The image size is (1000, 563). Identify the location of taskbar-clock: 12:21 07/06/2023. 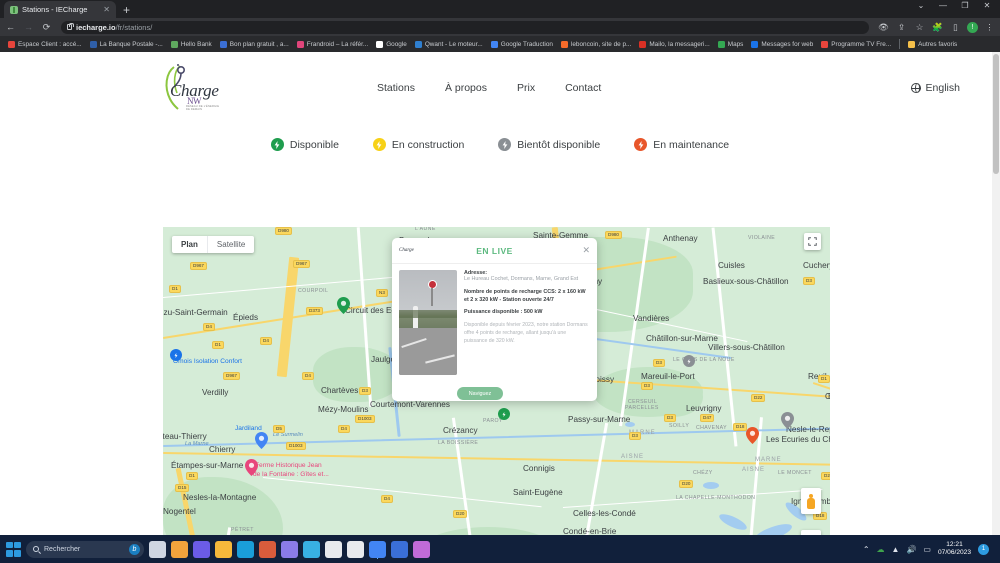
(954, 549).